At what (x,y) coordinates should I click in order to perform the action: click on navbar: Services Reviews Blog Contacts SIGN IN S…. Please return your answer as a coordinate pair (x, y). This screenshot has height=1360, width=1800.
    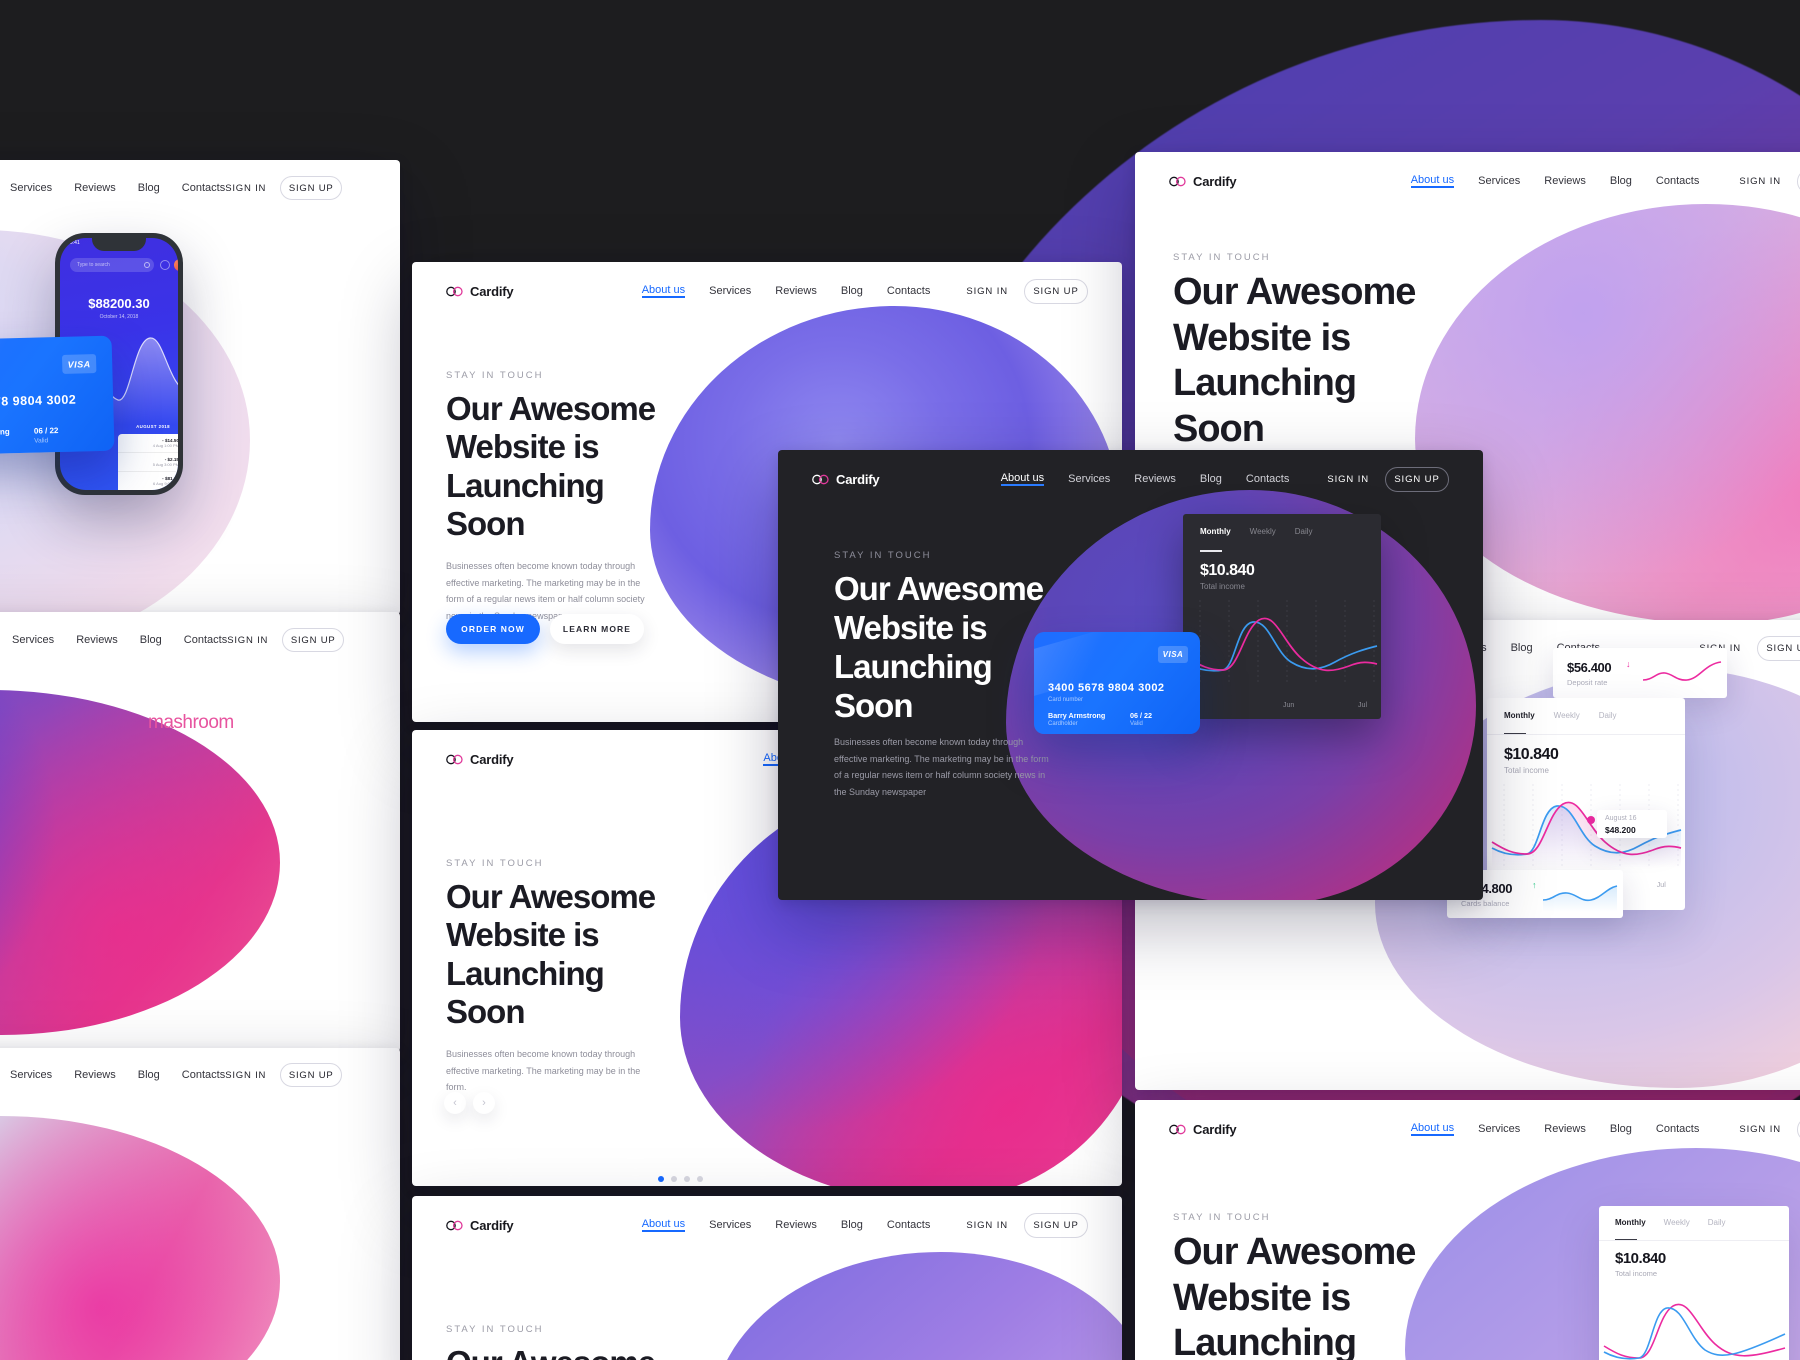
    Looking at the image, I should click on (200, 640).